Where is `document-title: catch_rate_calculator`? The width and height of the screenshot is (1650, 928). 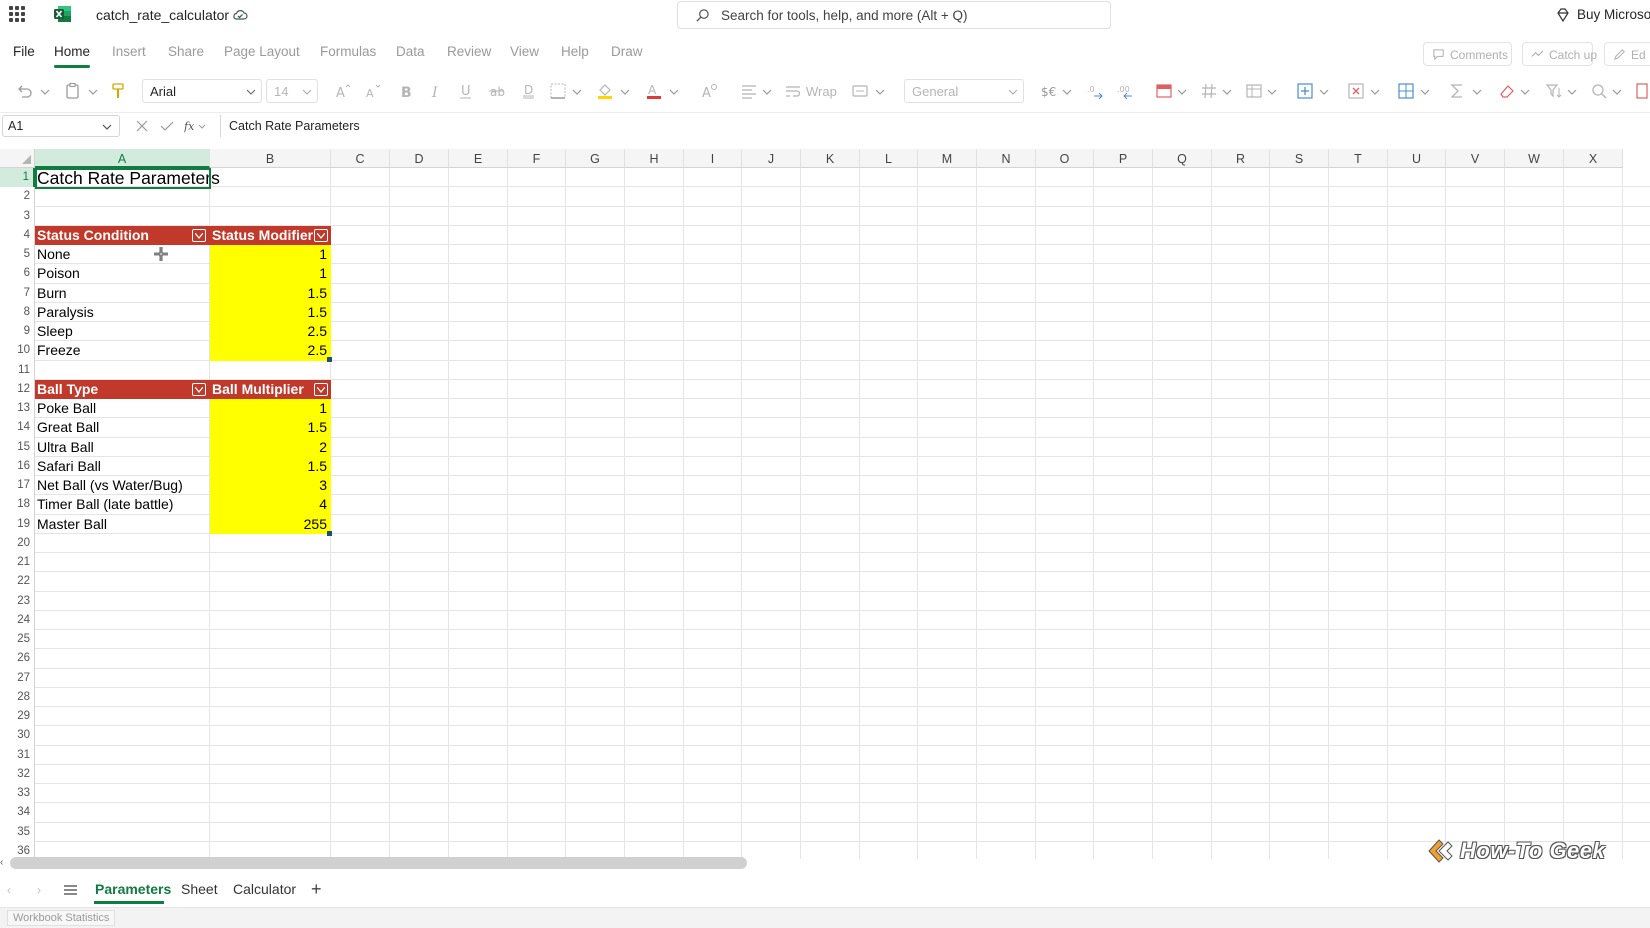 document-title: catch_rate_calculator is located at coordinates (162, 15).